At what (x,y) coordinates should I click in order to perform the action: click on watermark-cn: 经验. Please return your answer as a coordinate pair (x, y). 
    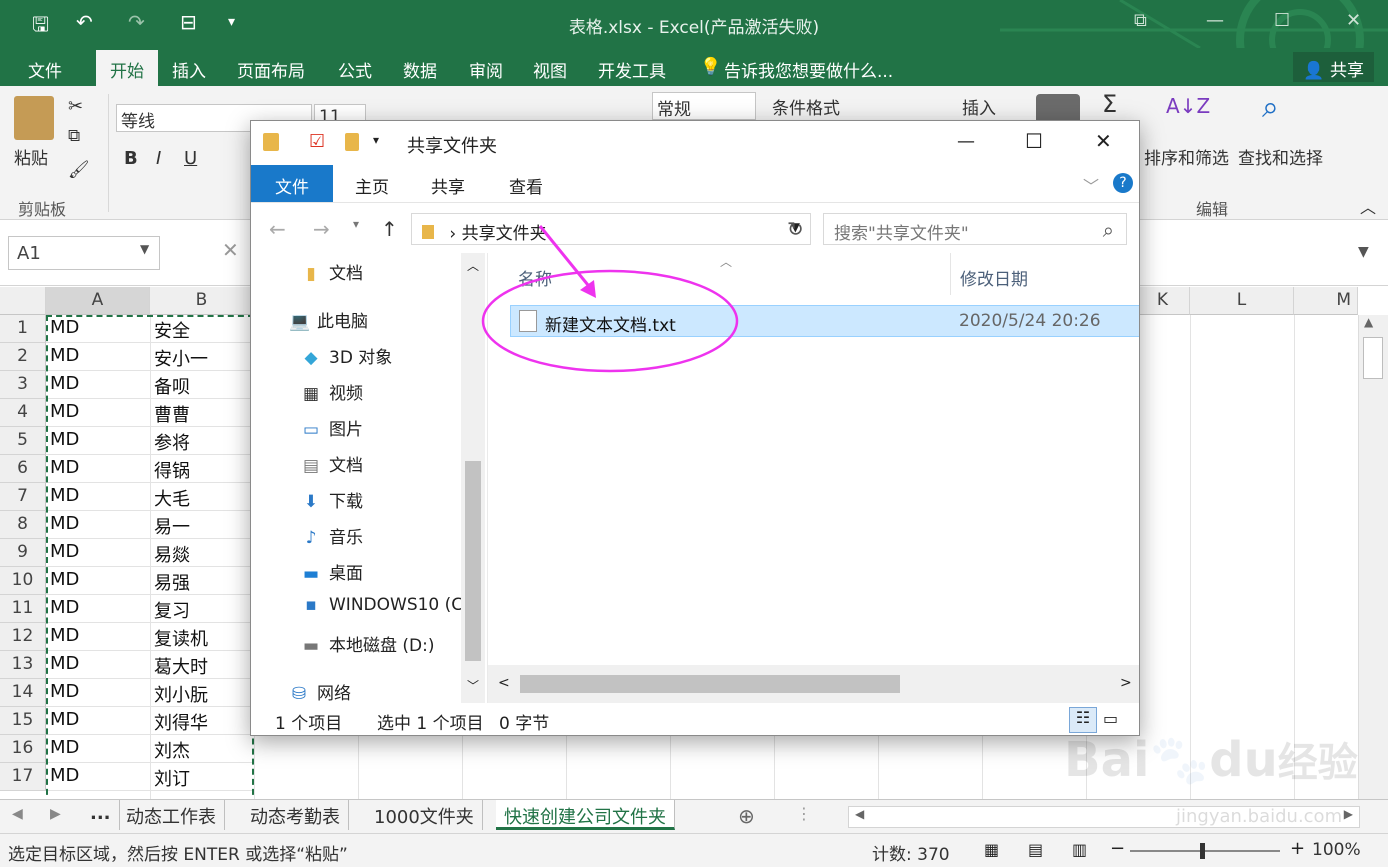
    Looking at the image, I should click on (1317, 763).